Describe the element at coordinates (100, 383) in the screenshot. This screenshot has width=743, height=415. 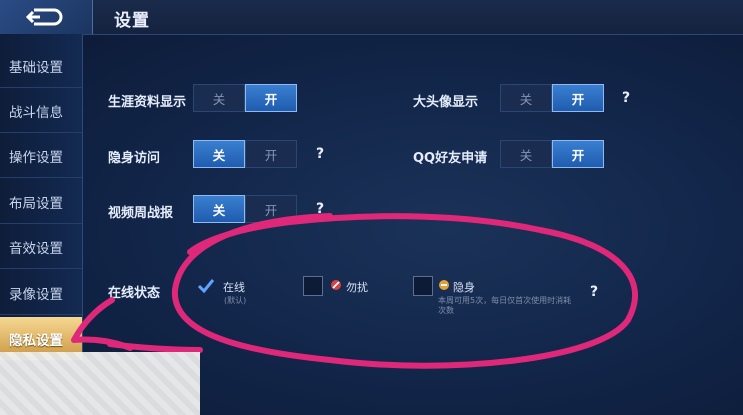
I see `blurred-watermark-area` at that location.